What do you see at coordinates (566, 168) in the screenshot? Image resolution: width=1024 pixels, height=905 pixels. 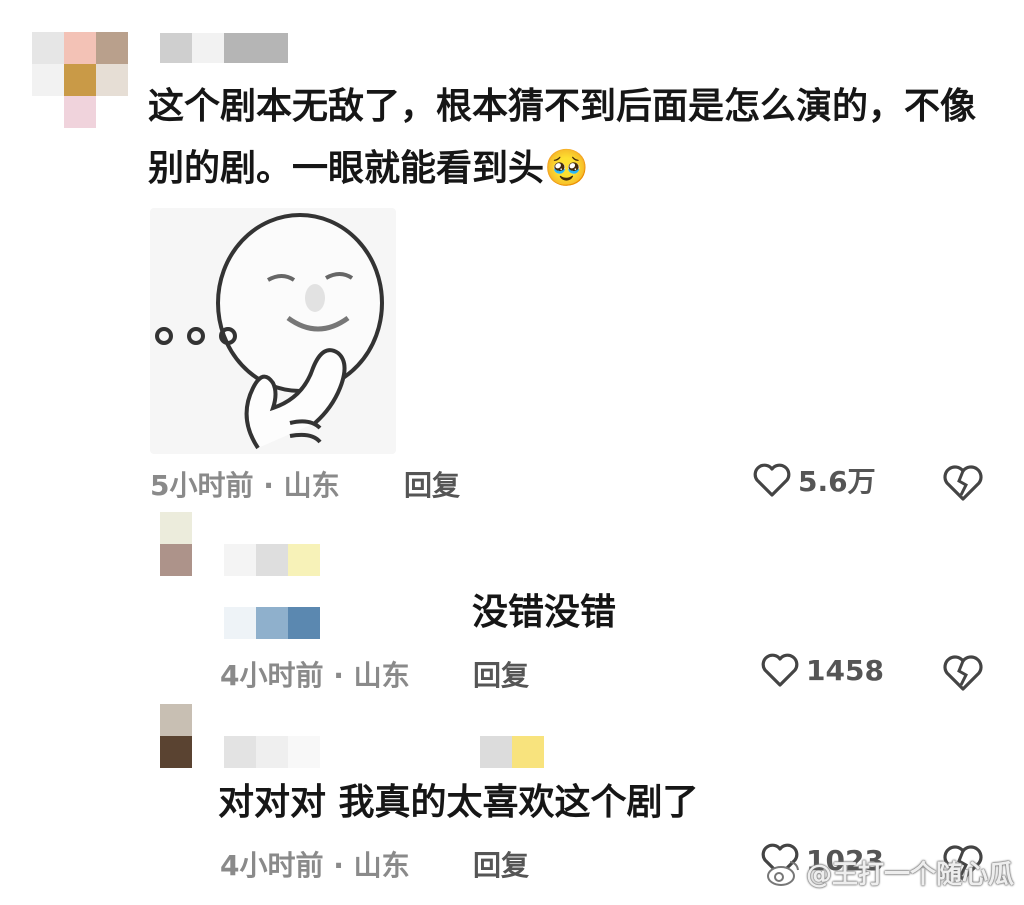 I see `crying-face-emoji: 🥹` at bounding box center [566, 168].